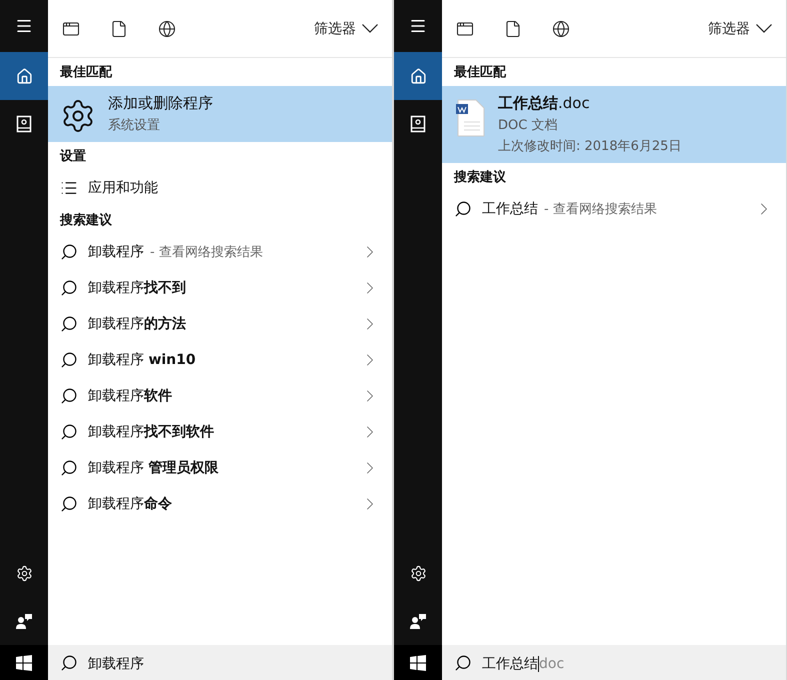 This screenshot has height=680, width=787. Describe the element at coordinates (142, 360) in the screenshot. I see `suggestion-text: 卸载程序 win10` at that location.